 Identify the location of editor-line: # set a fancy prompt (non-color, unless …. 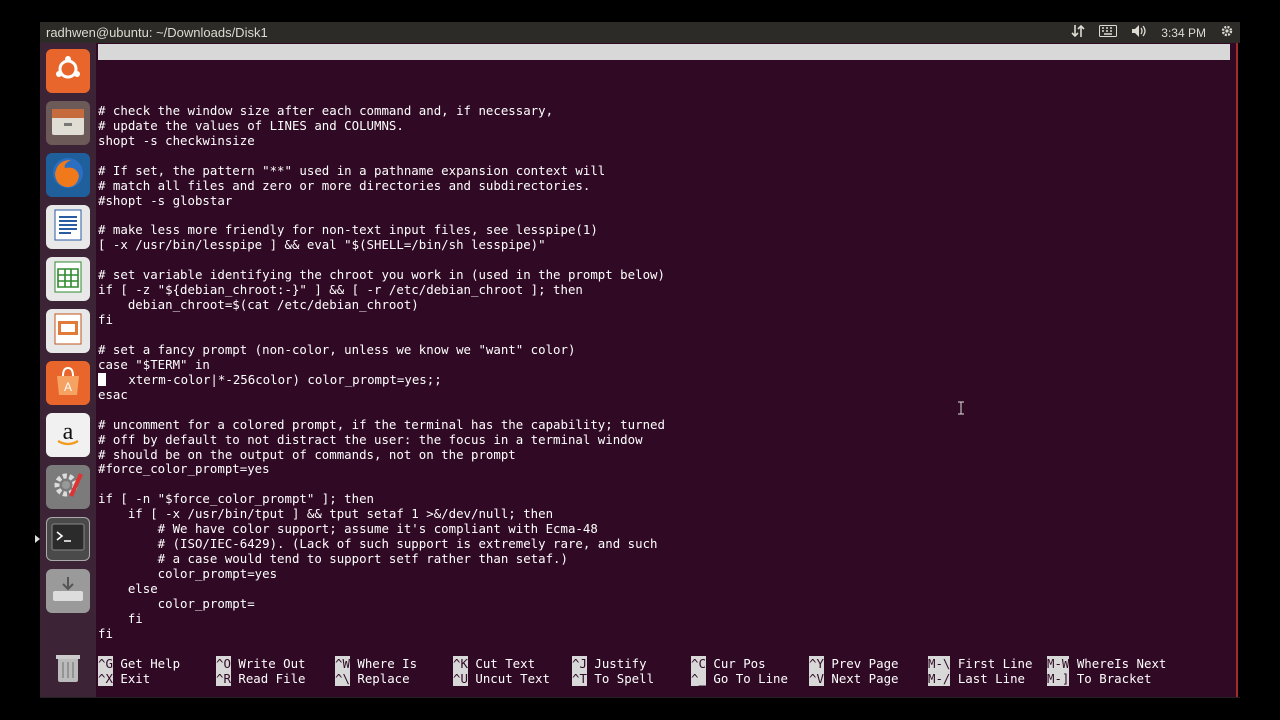
(381, 350).